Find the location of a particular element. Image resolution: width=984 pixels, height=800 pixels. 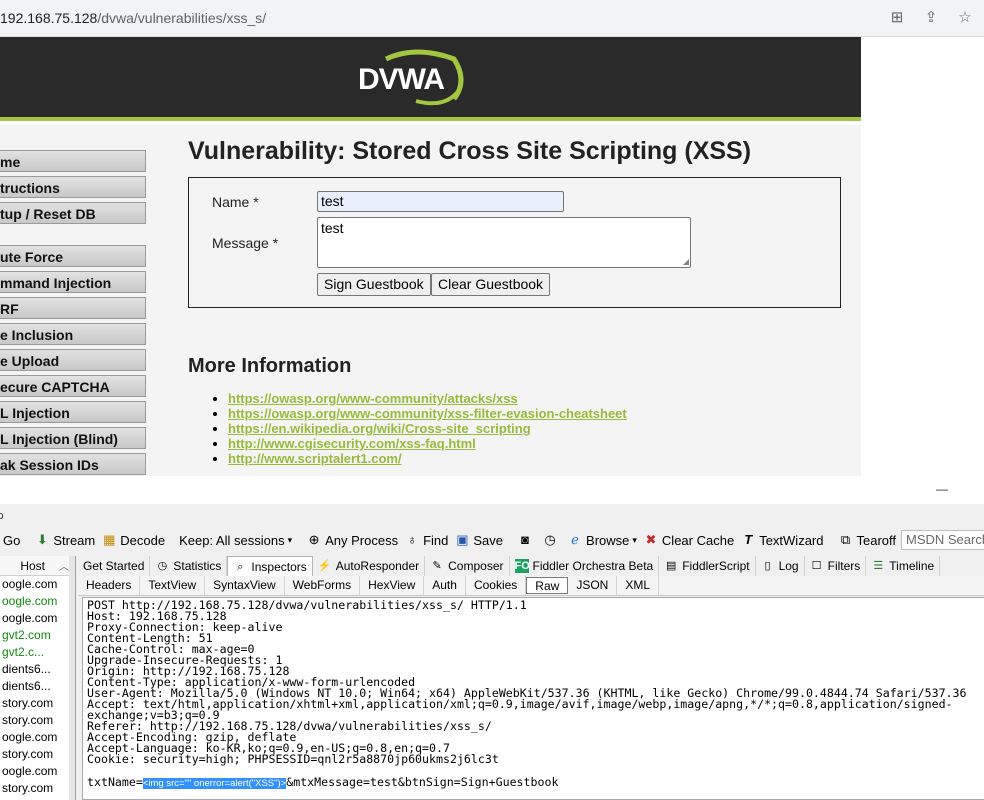

menu-item-sql-injection: L Injection is located at coordinates (73, 412).